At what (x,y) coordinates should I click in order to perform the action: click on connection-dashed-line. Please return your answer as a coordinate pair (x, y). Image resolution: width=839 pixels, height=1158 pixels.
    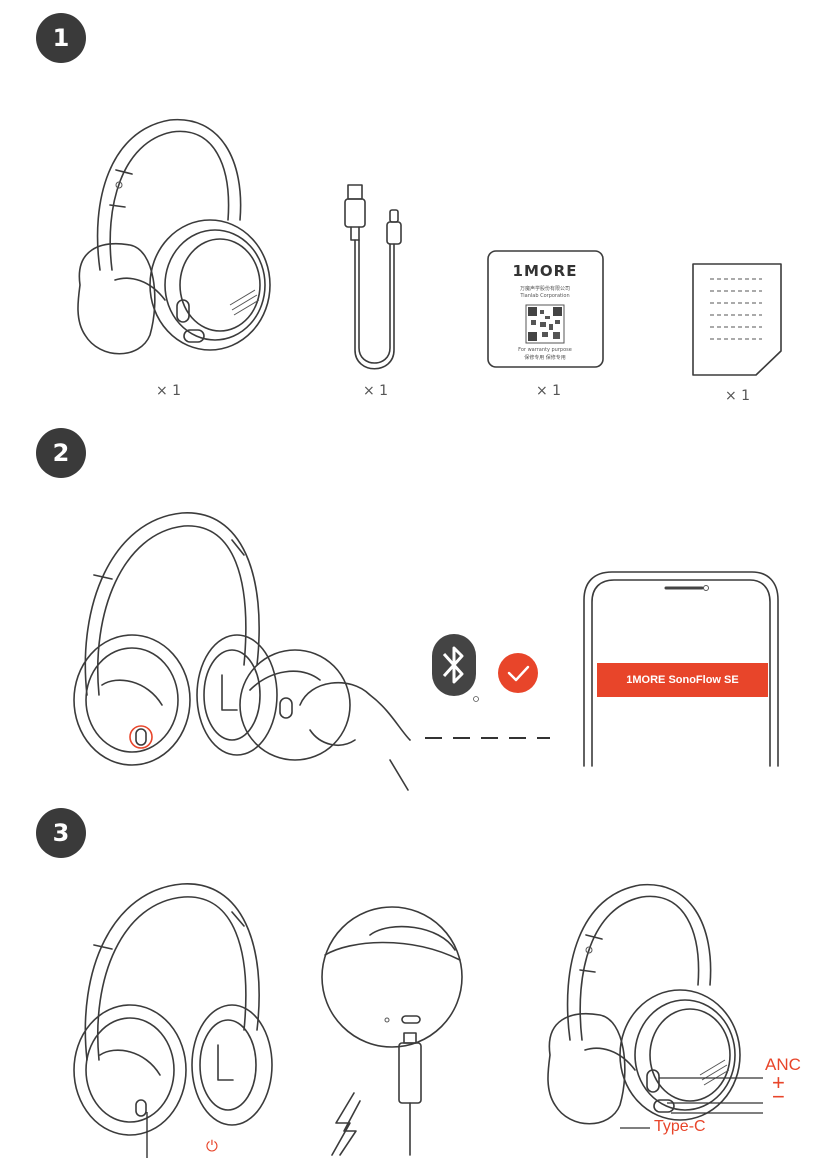
    Looking at the image, I should click on (487, 738).